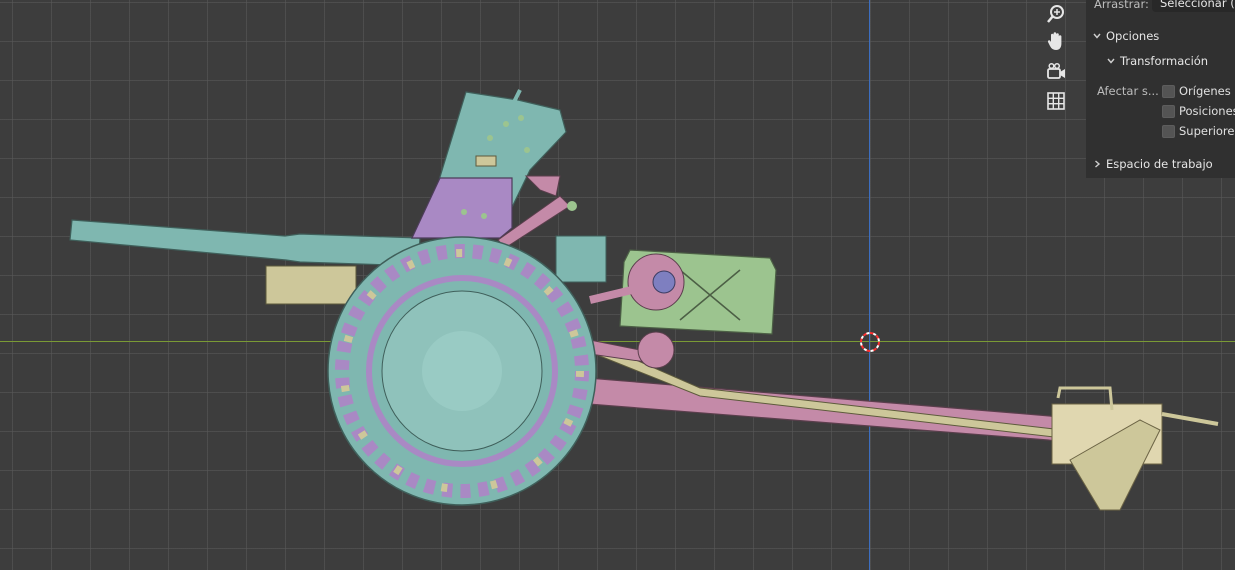 This screenshot has height=570, width=1235. Describe the element at coordinates (1133, 36) in the screenshot. I see `options-label: Opciones` at that location.